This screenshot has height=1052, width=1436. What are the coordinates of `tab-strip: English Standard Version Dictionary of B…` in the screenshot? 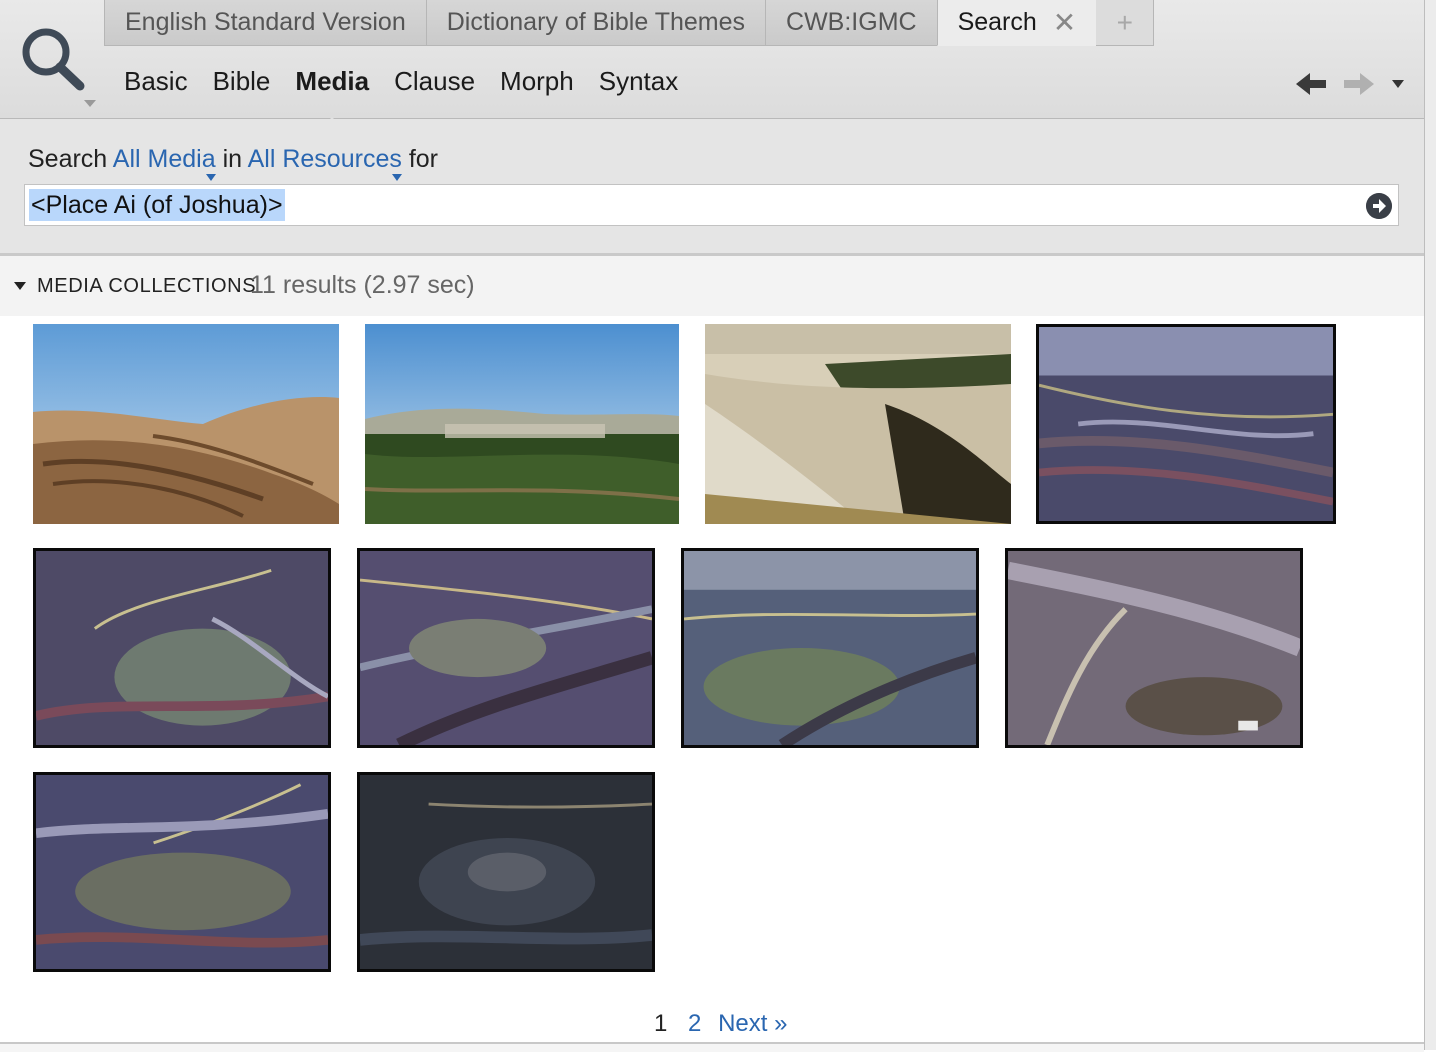 It's located at (629, 23).